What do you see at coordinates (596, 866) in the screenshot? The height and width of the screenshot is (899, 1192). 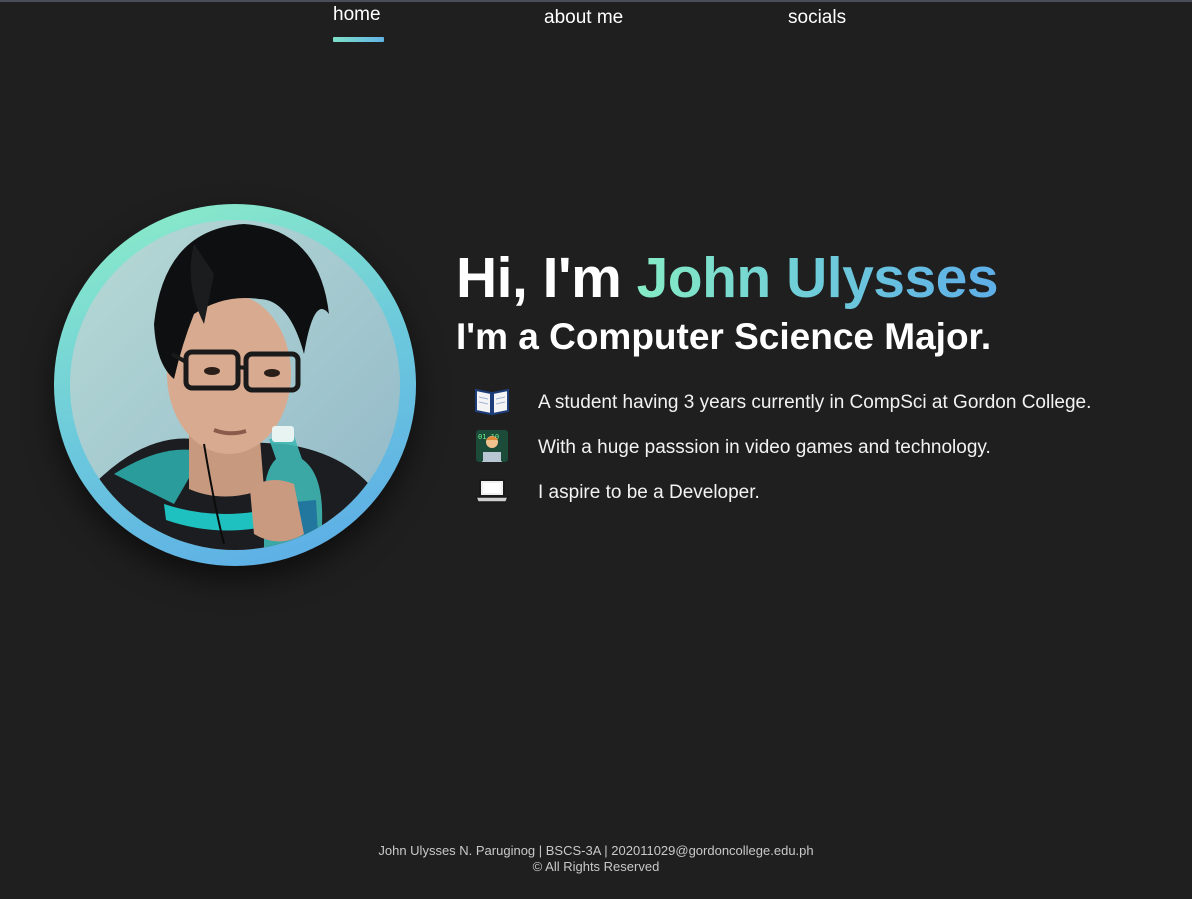 I see `footer-copyright: © All Rights Reserved` at bounding box center [596, 866].